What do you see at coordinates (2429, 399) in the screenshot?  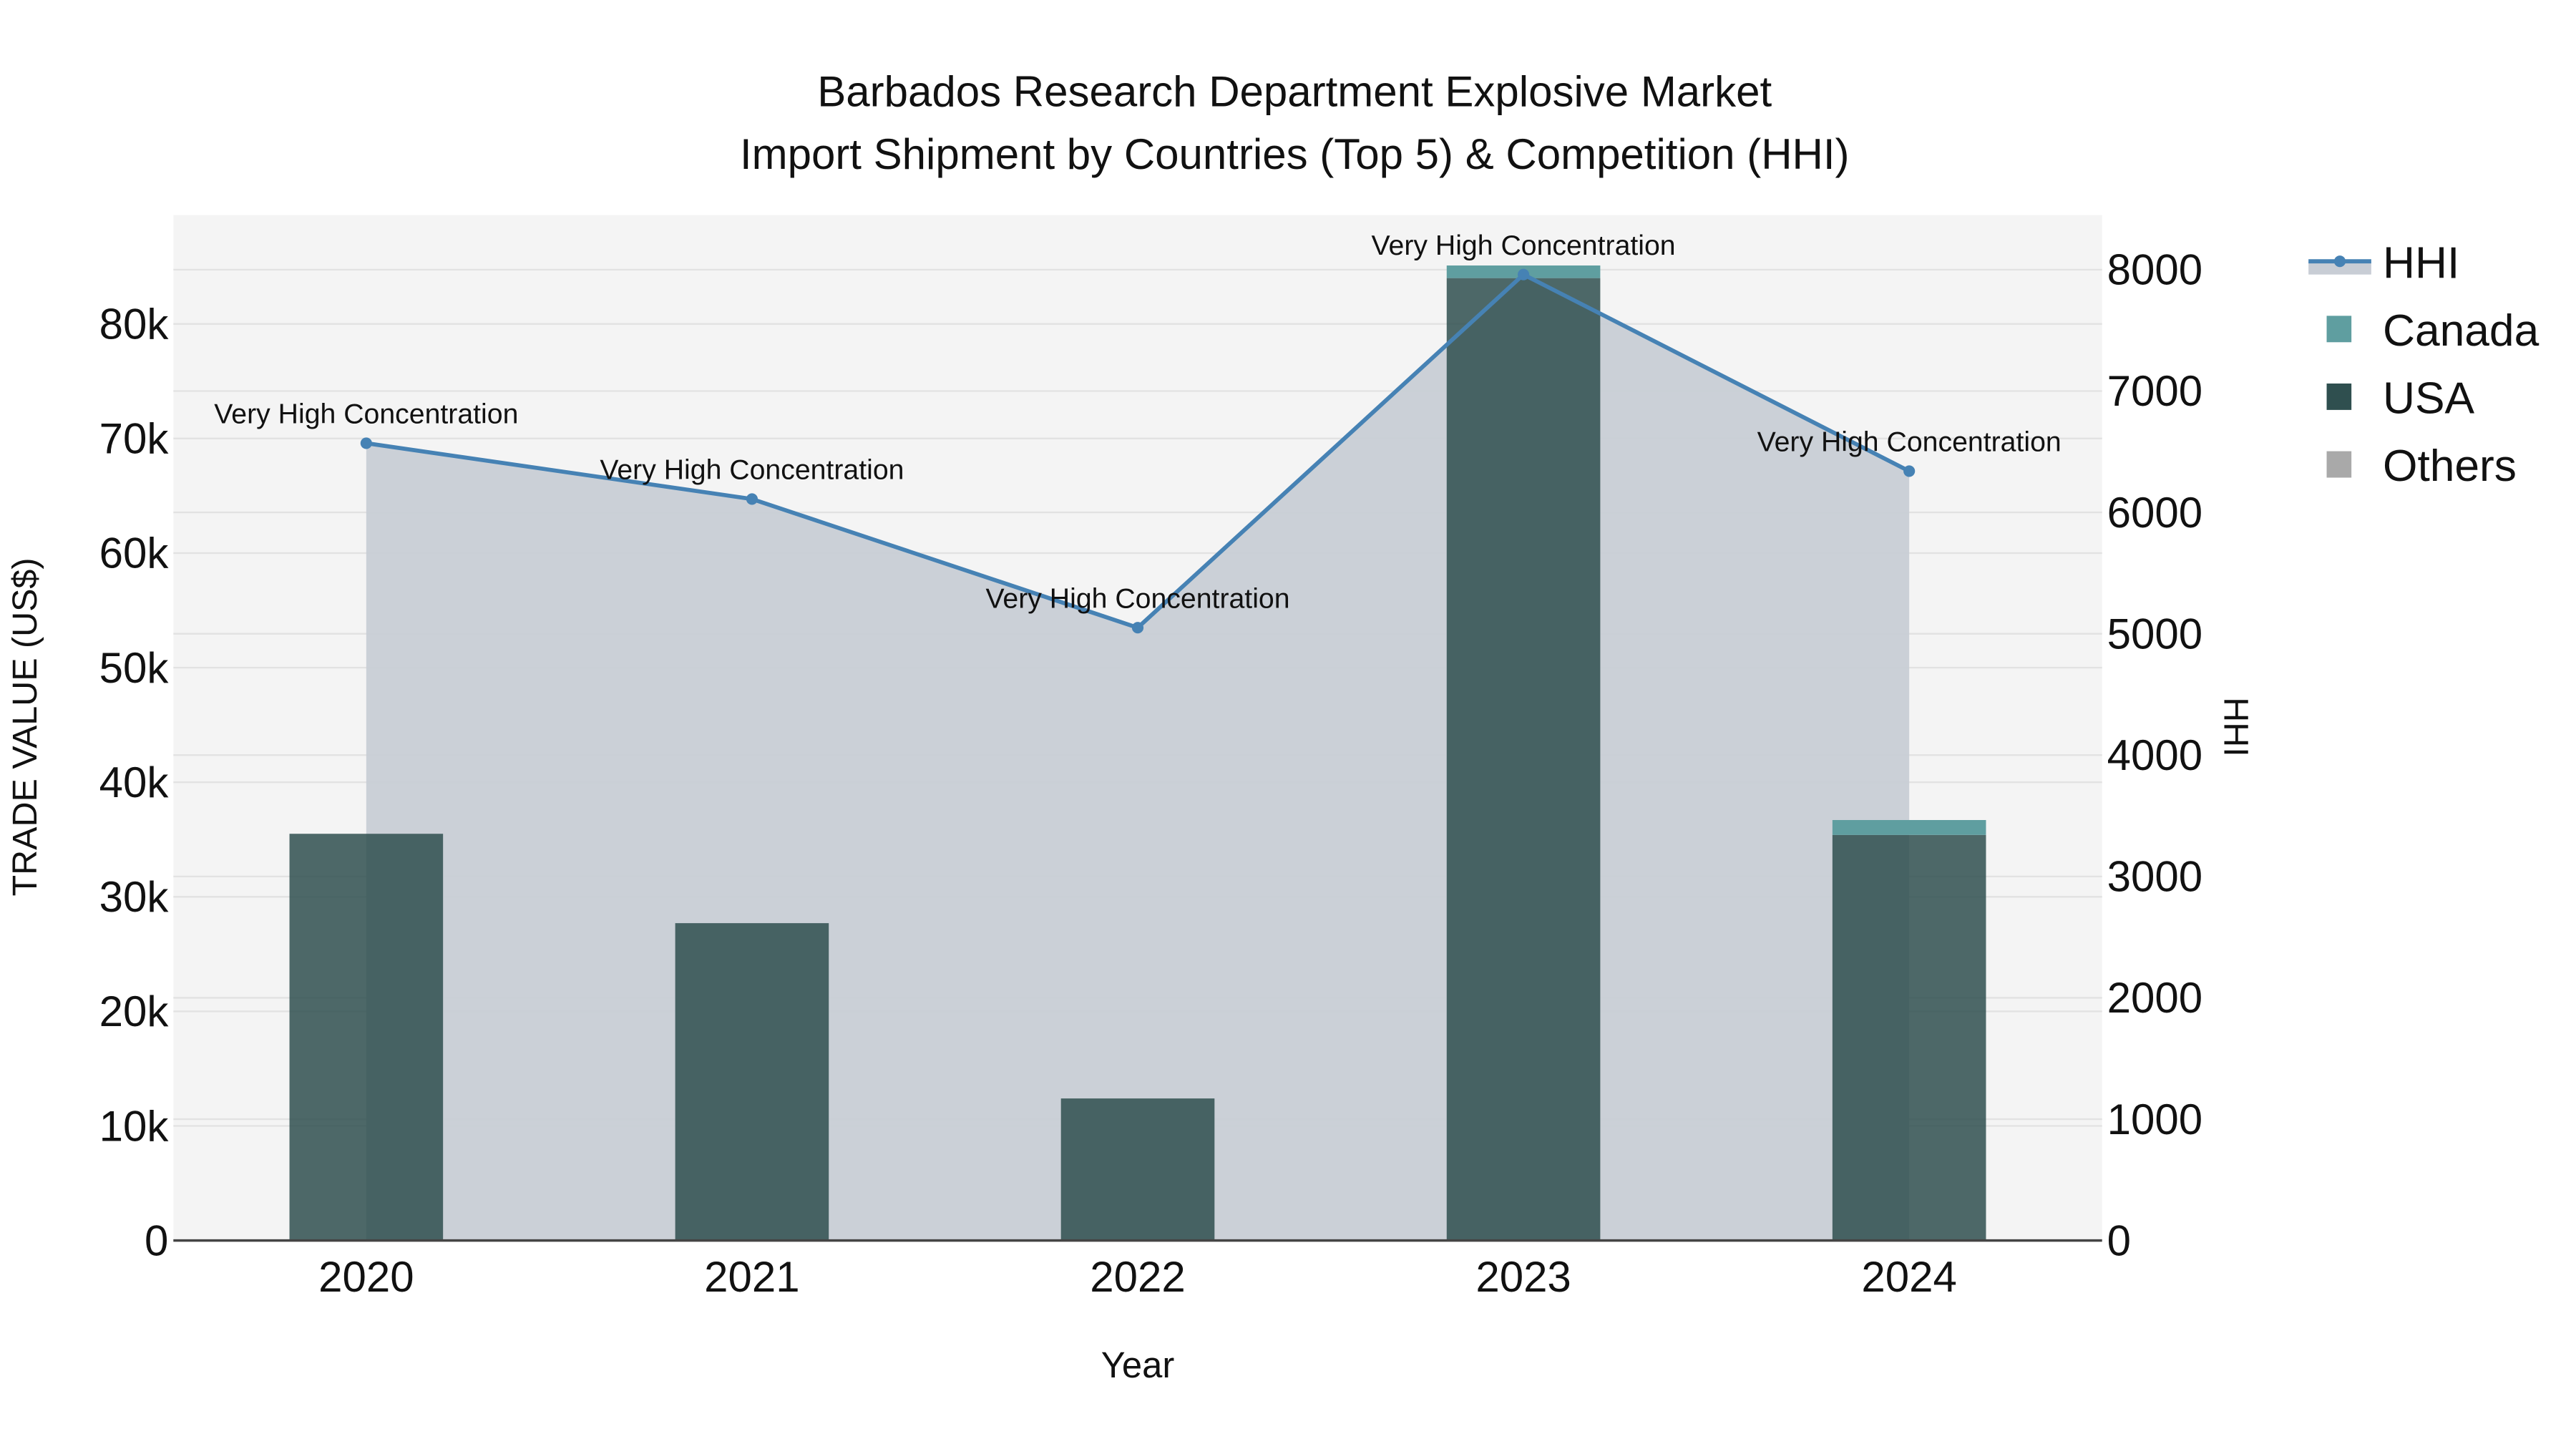 I see `legend-label-usa: USA` at bounding box center [2429, 399].